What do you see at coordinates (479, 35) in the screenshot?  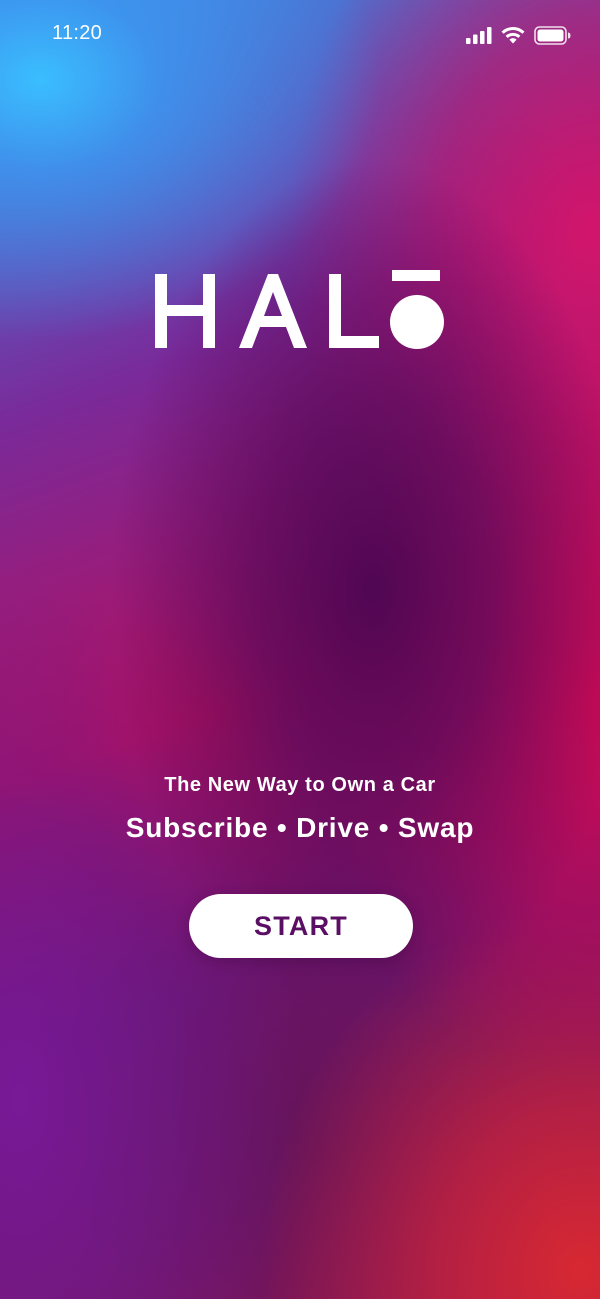 I see `cellular-signal-icon` at bounding box center [479, 35].